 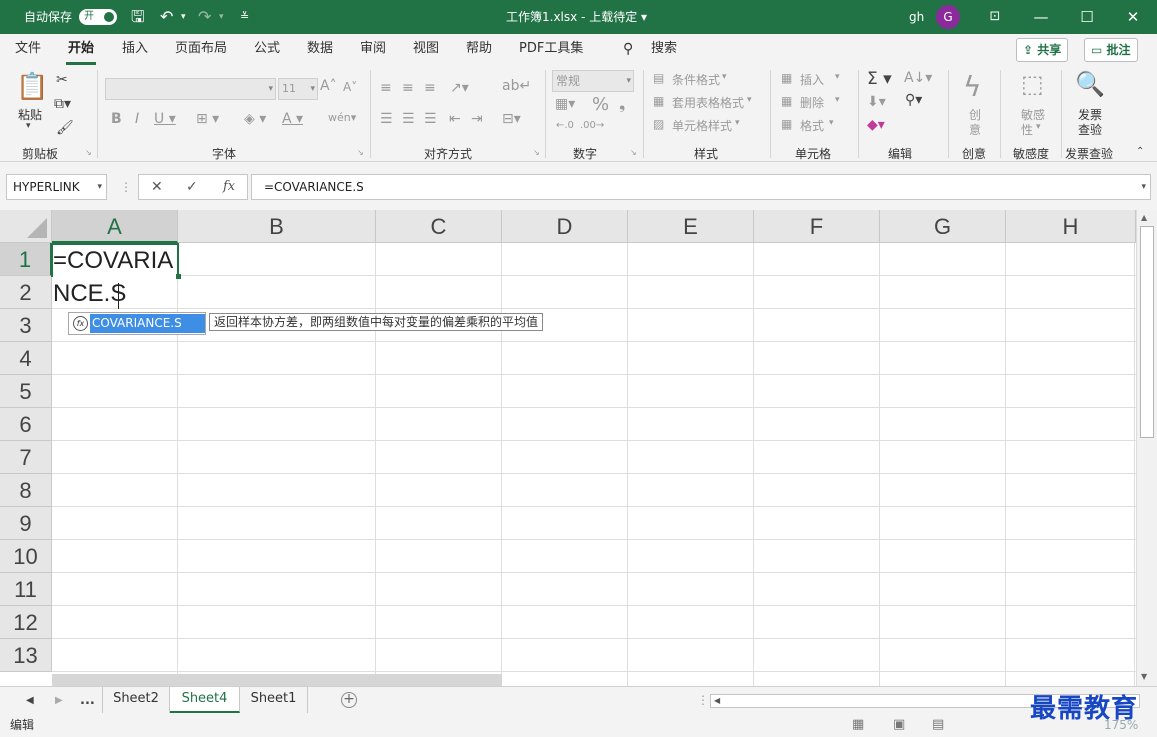 What do you see at coordinates (1032, 84) in the screenshot?
I see `sensitivity-icon: ⬚` at bounding box center [1032, 84].